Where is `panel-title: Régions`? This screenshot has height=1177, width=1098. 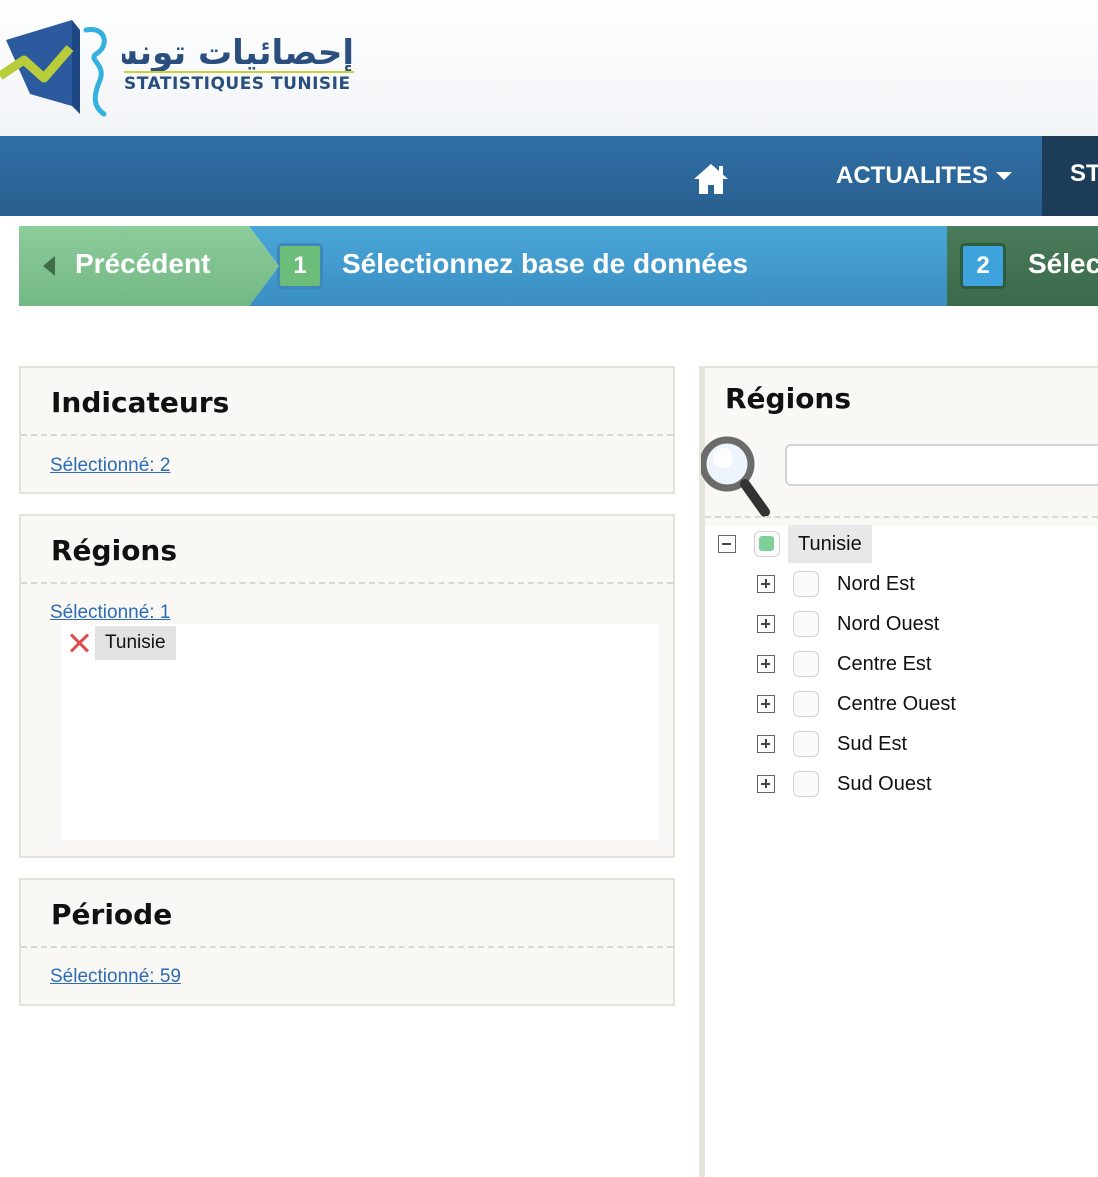
panel-title: Régions is located at coordinates (114, 550).